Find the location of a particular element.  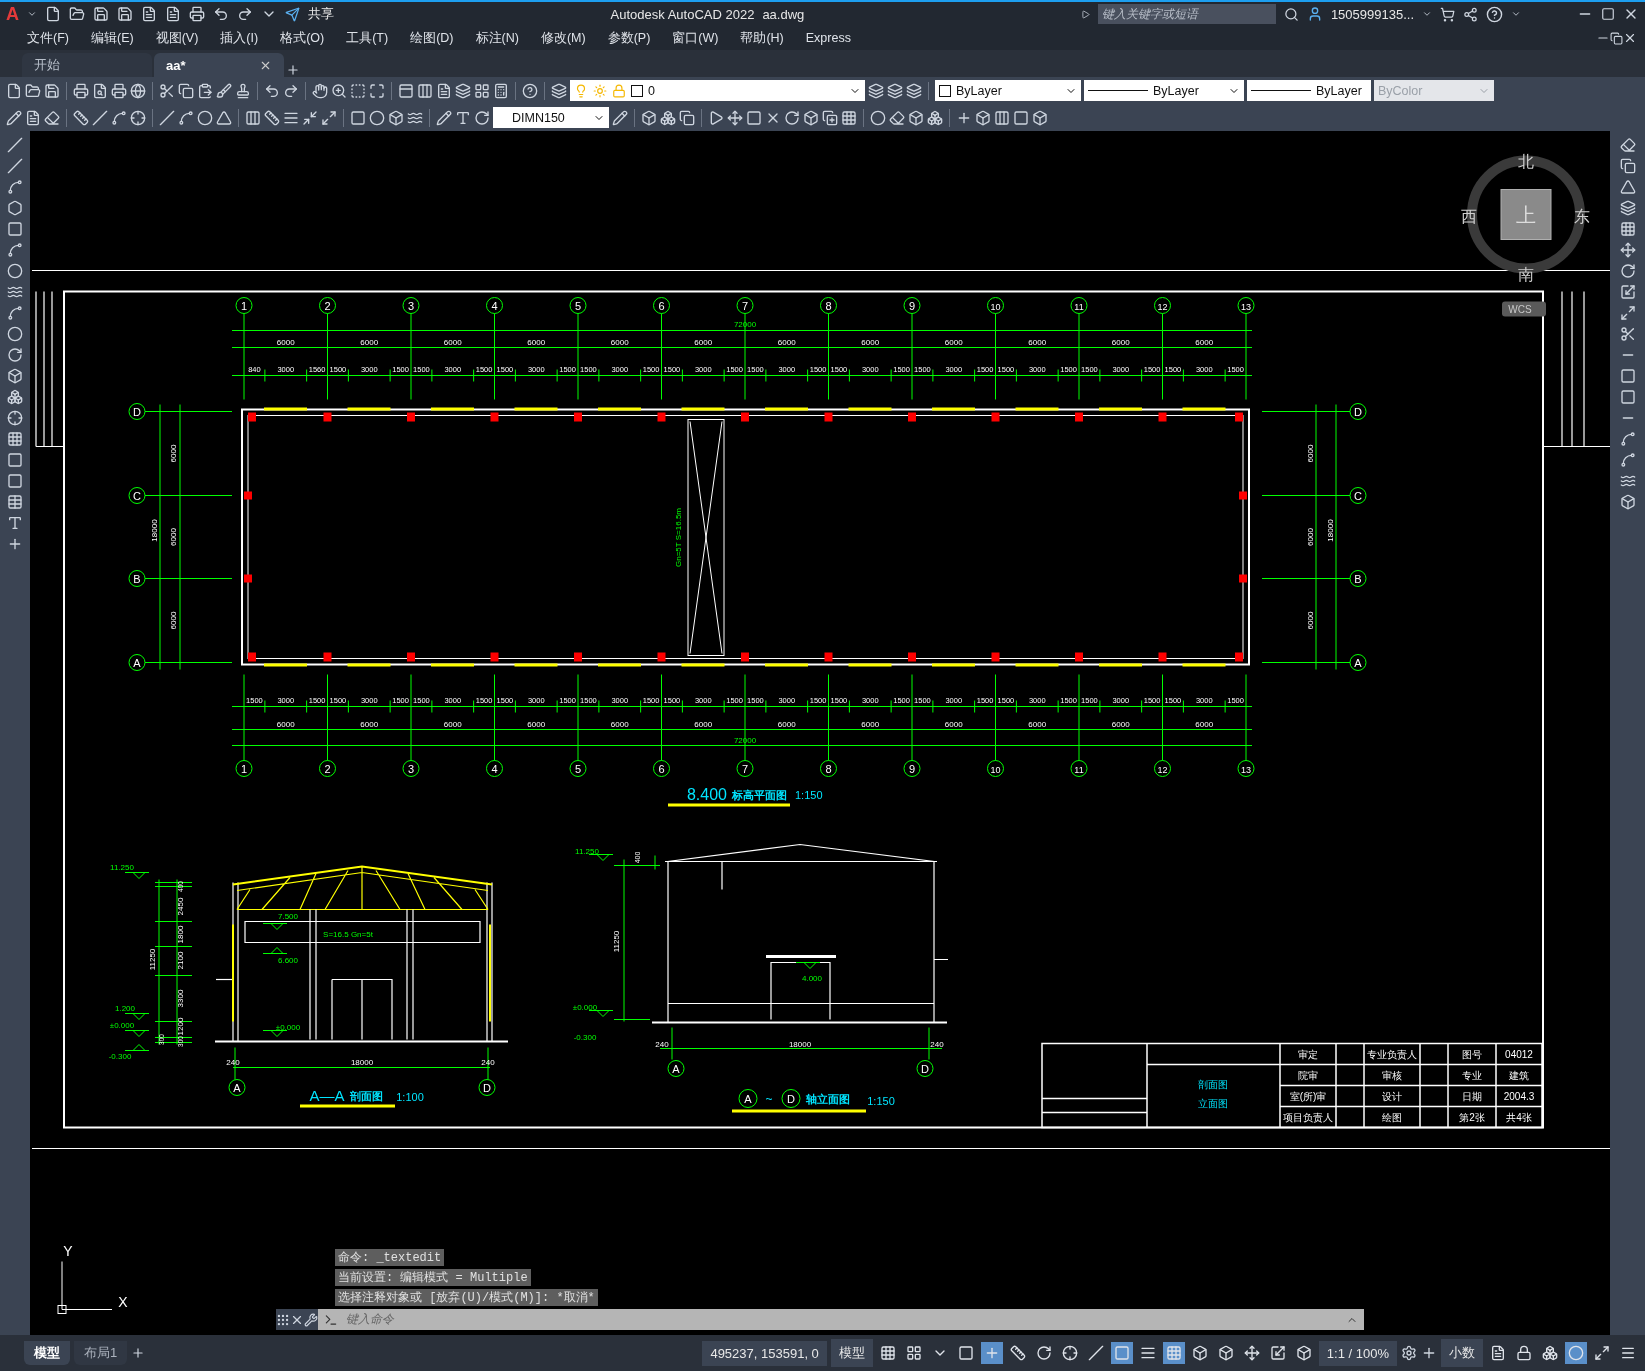

save-as-icon is located at coordinates (125, 14).